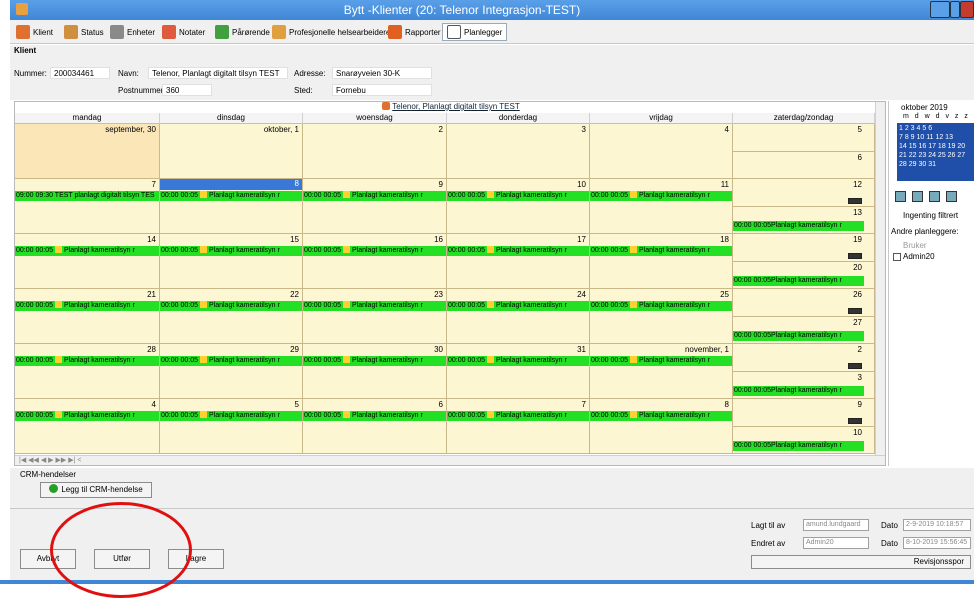 The height and width of the screenshot is (599, 974). Describe the element at coordinates (518, 371) in the screenshot. I see `calendar-day-cell: 31 00:00 00:05 Planlagt kameratilsyn r` at that location.